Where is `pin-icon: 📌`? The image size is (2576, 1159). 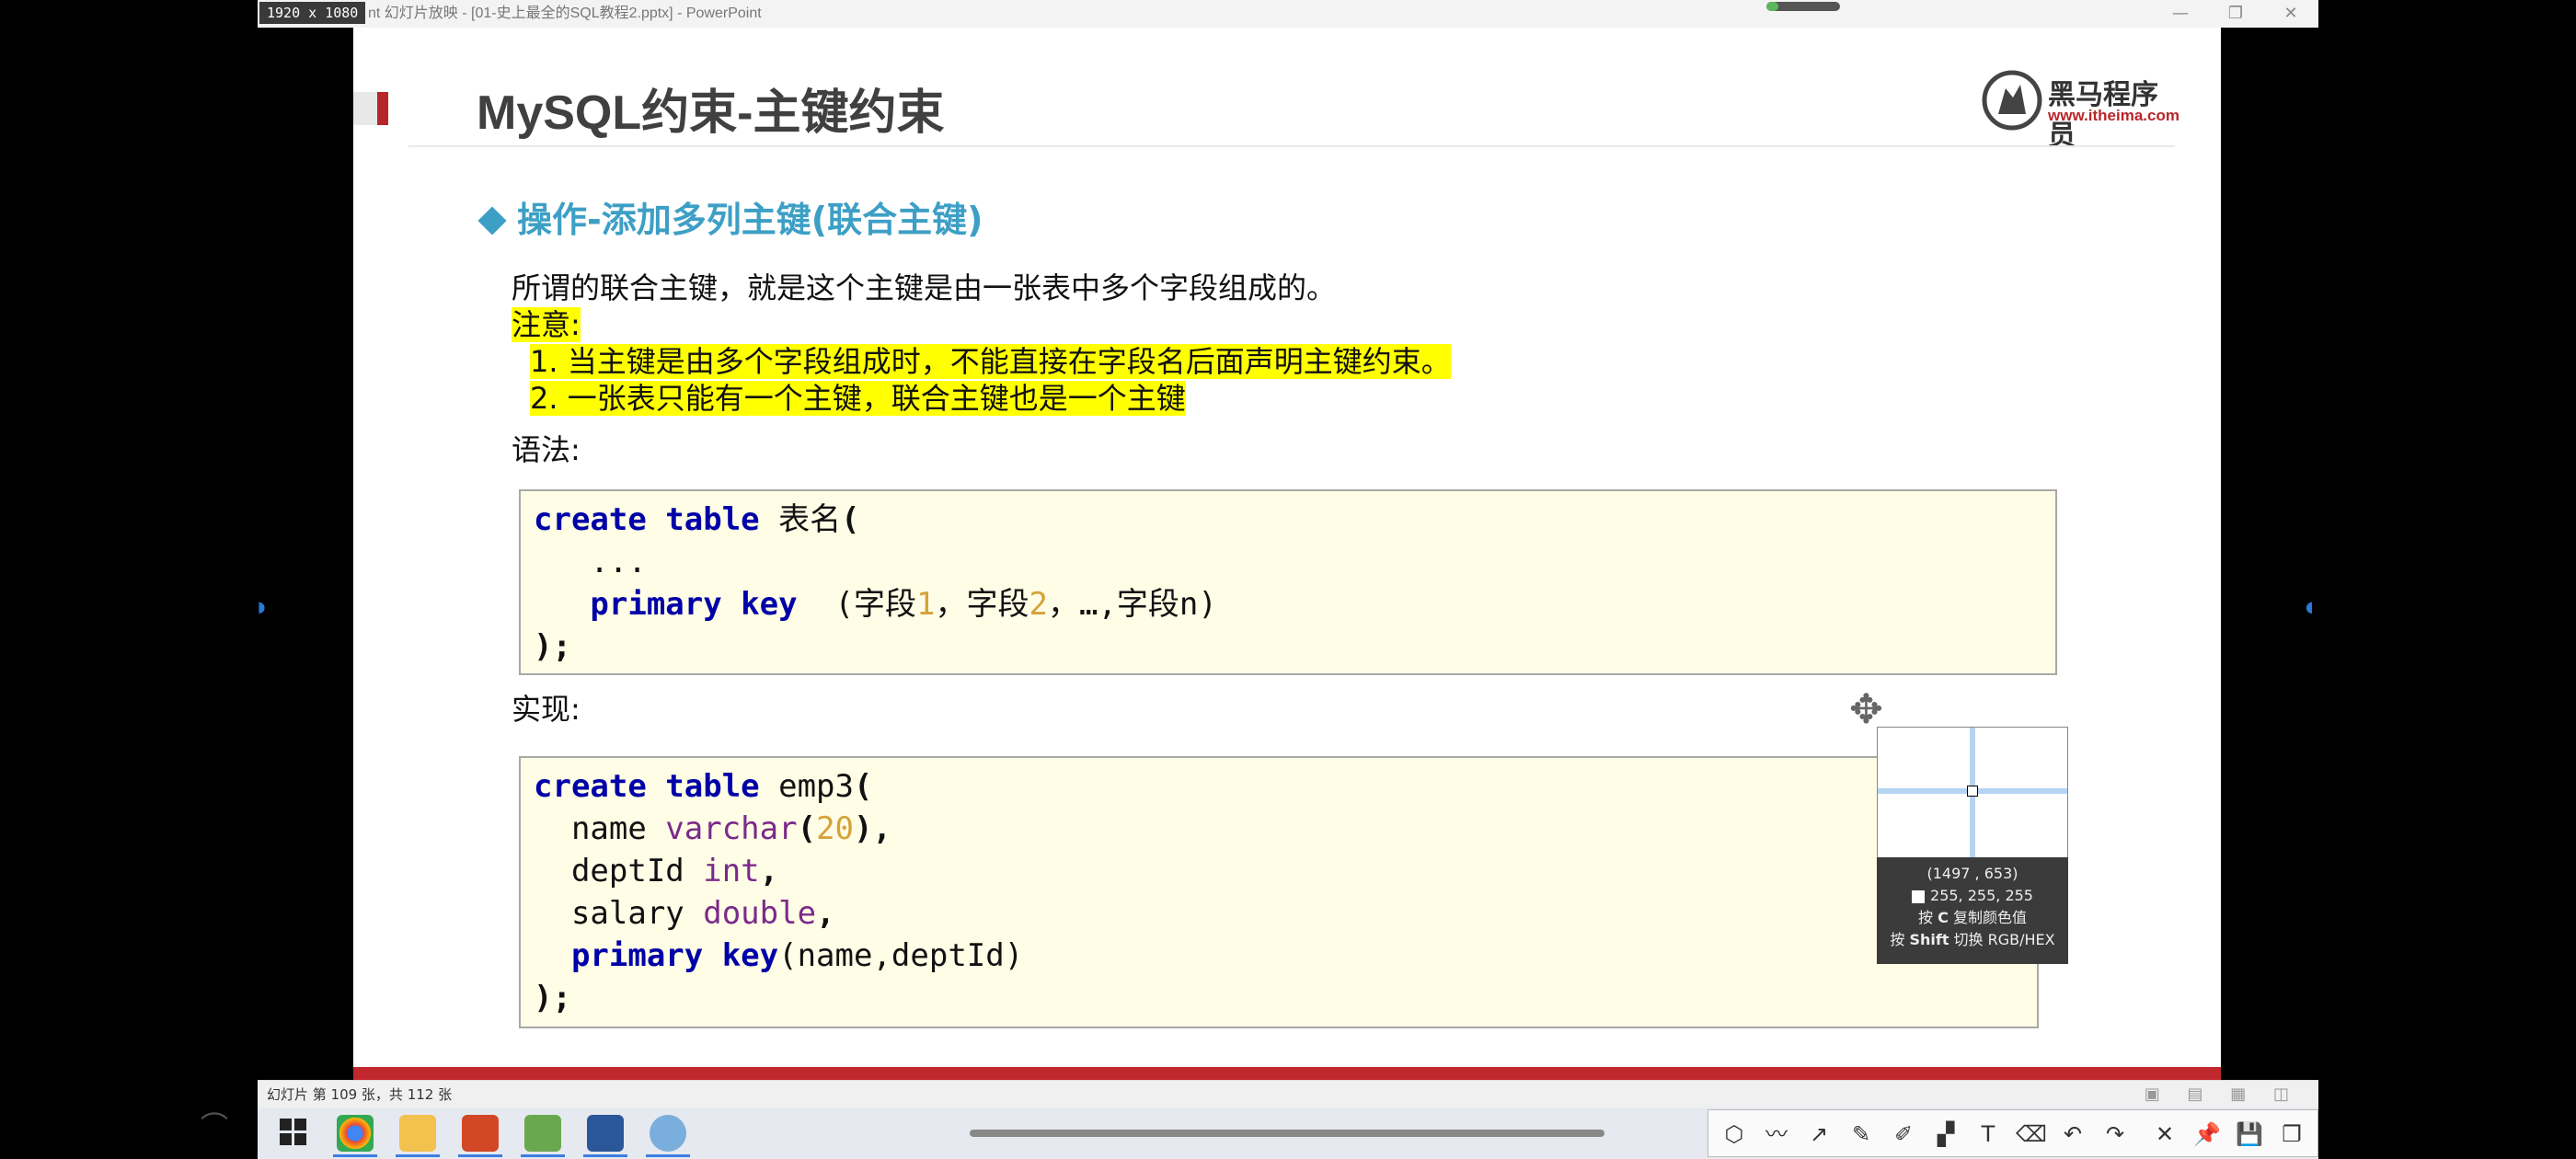 pin-icon: 📌 is located at coordinates (2207, 1134).